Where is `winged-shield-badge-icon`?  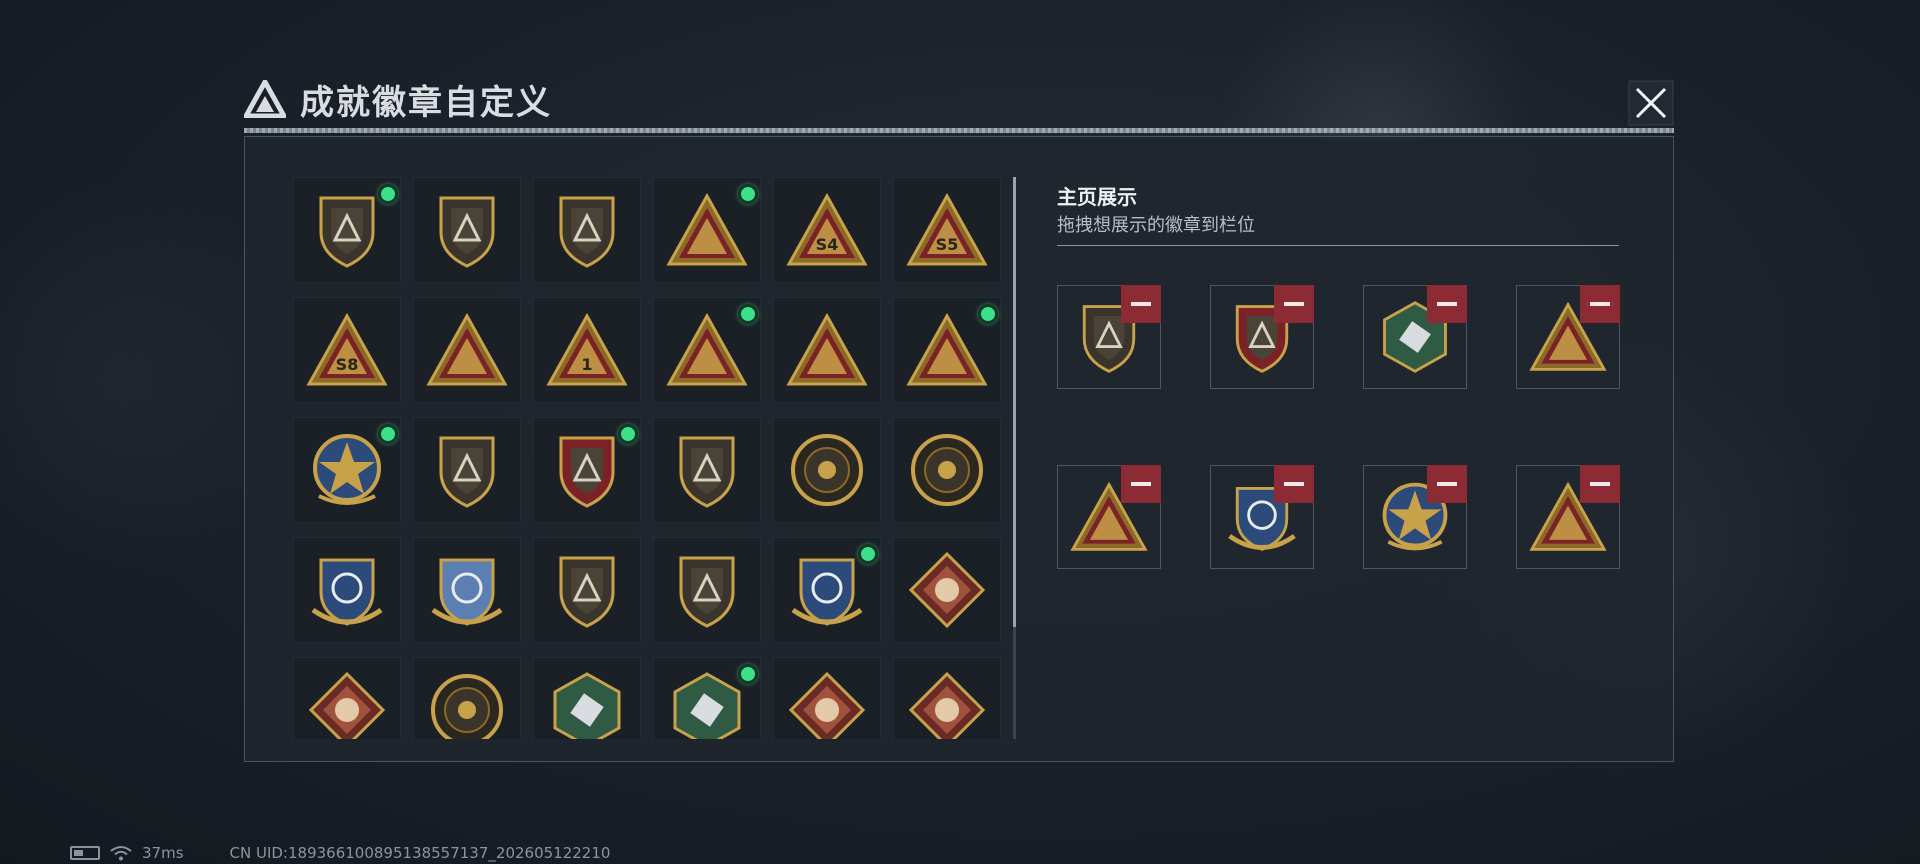
winged-shield-badge-icon is located at coordinates (587, 472).